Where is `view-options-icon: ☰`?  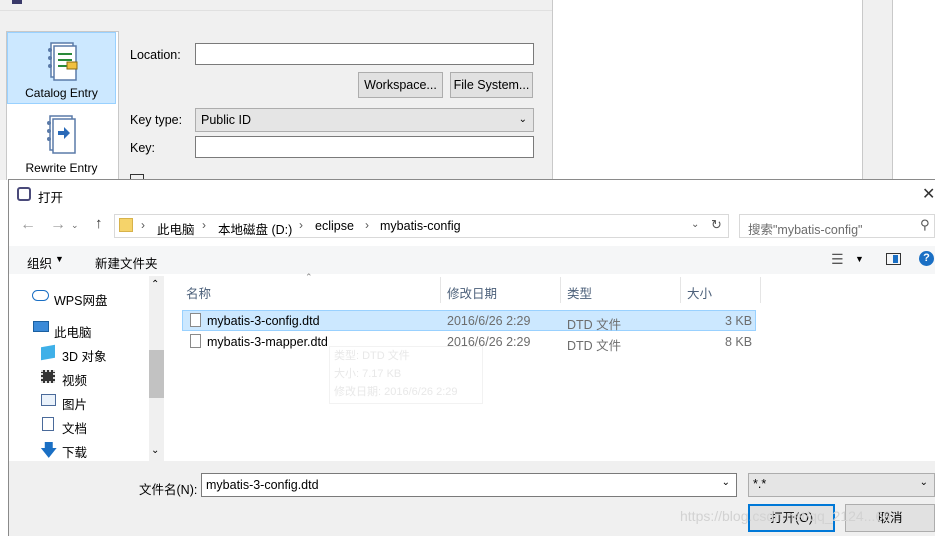 view-options-icon: ☰ is located at coordinates (837, 259).